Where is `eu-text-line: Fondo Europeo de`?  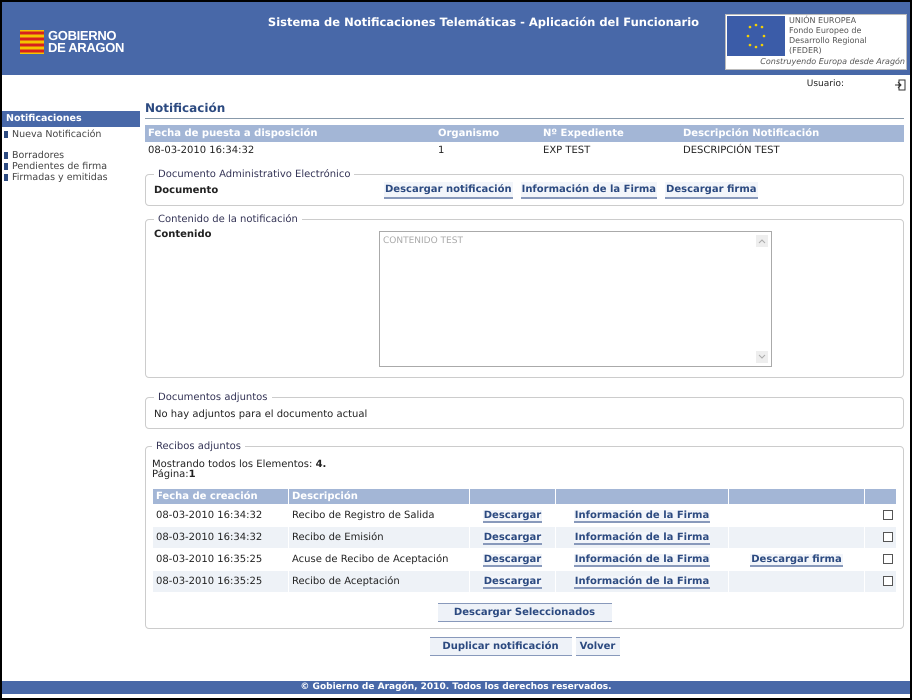 eu-text-line: Fondo Europeo de is located at coordinates (825, 31).